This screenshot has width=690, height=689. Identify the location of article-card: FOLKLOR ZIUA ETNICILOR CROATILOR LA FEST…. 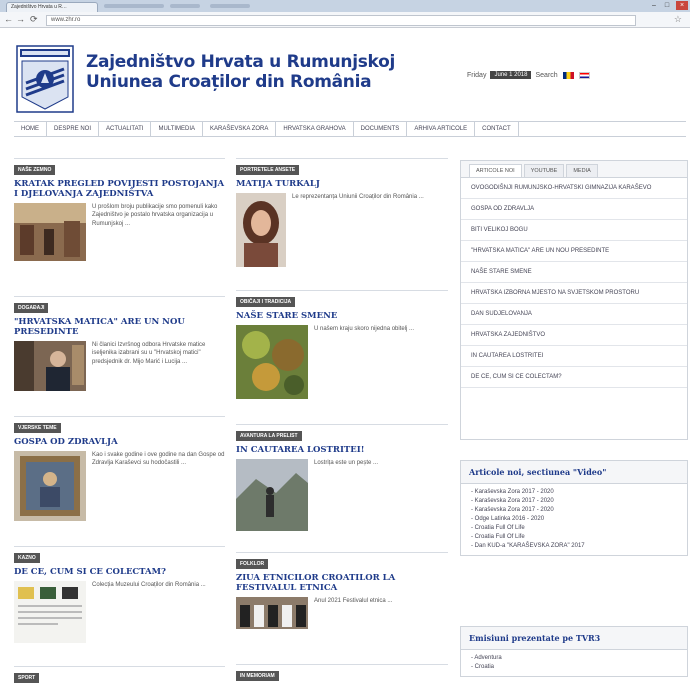
(342, 590).